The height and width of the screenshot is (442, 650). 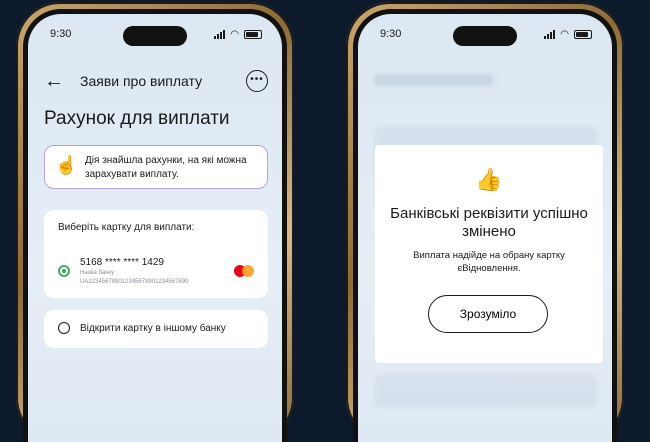 What do you see at coordinates (488, 314) in the screenshot?
I see `ok-button: Зрозуміло` at bounding box center [488, 314].